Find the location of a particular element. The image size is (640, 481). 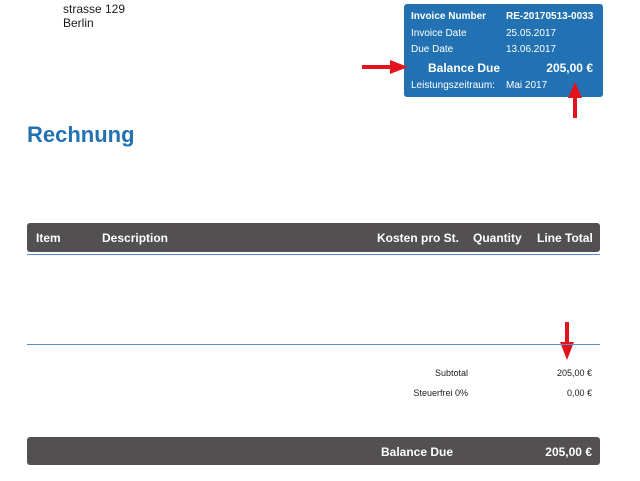

due-date-label: Due Date is located at coordinates (432, 49).